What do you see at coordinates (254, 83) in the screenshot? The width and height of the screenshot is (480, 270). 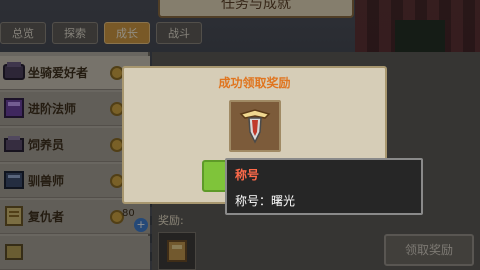 I see `dialog-title: 成功领取奖励` at bounding box center [254, 83].